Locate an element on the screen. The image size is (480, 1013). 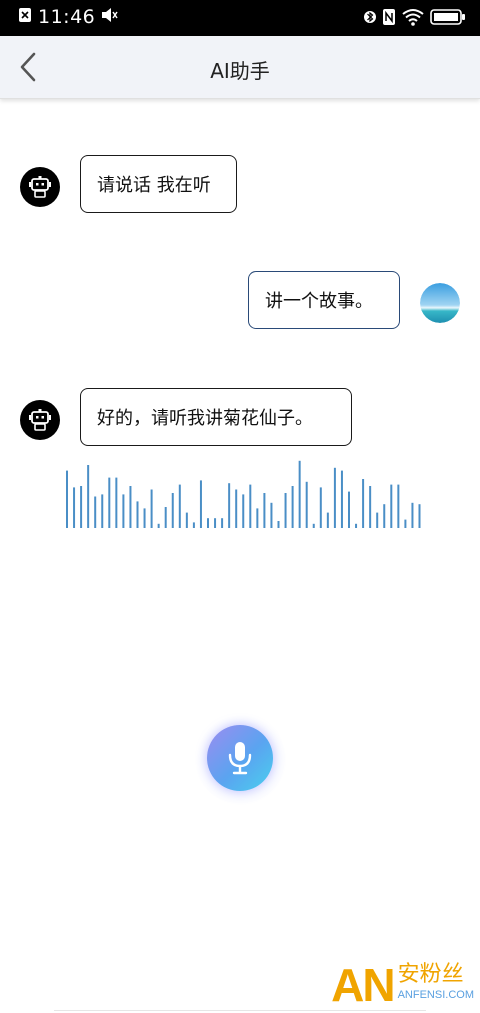
bluetooth-icon is located at coordinates (370, 19).